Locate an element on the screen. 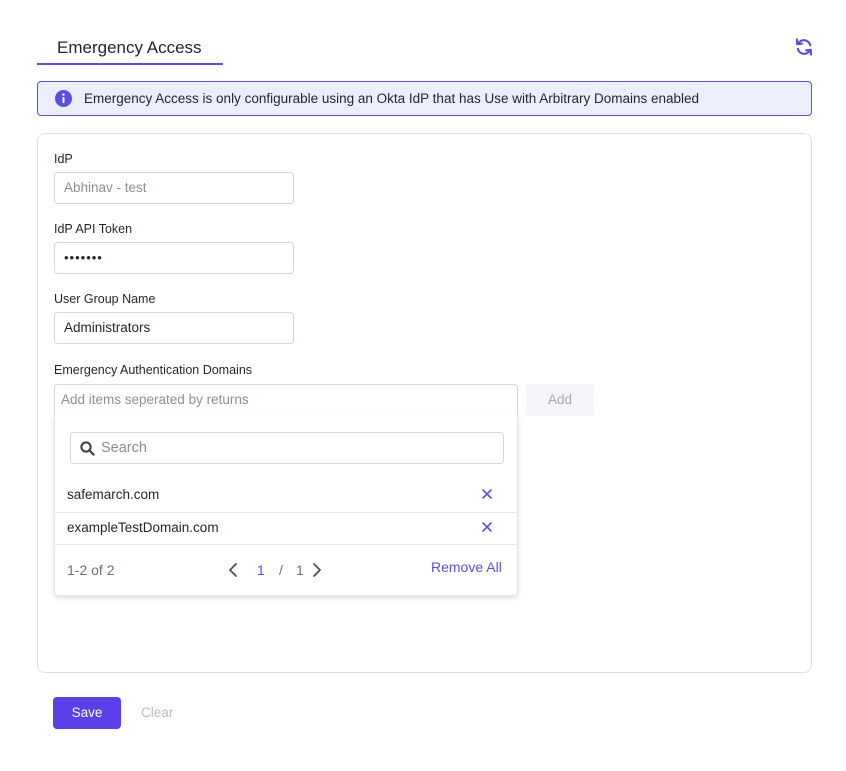 The height and width of the screenshot is (771, 846). save-button: Save is located at coordinates (87, 713).